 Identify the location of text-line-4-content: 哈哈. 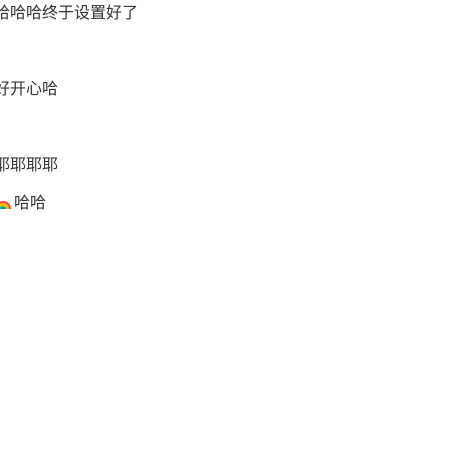
(30, 202).